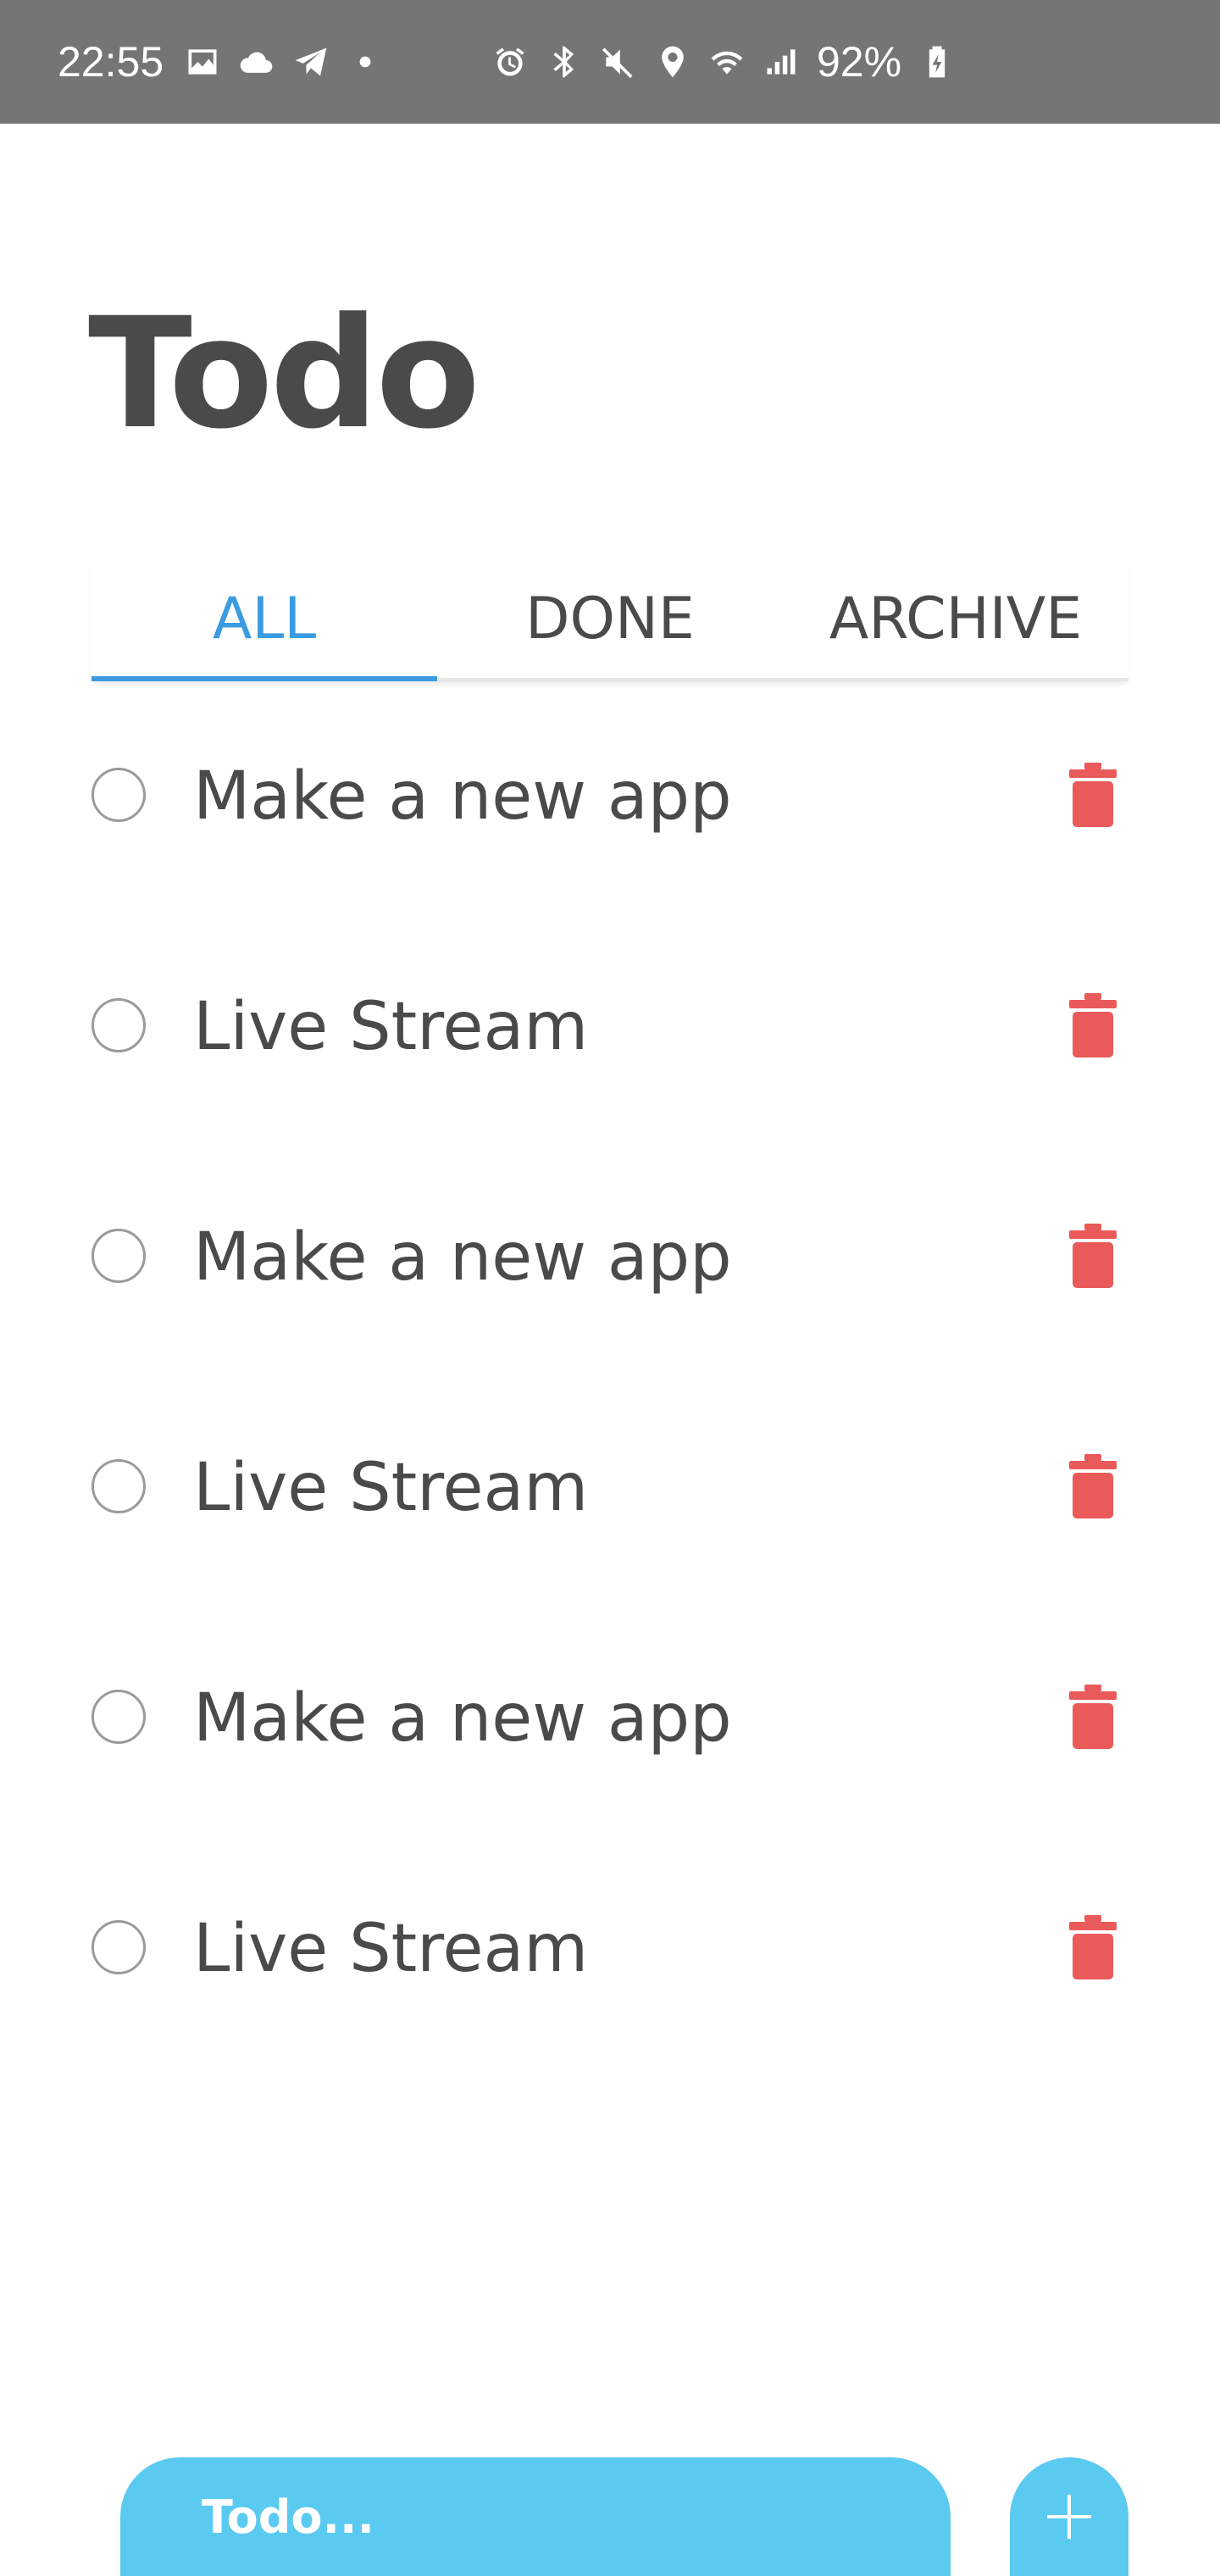 This screenshot has height=2576, width=1220. What do you see at coordinates (111, 62) in the screenshot?
I see `status-time: 22:55` at bounding box center [111, 62].